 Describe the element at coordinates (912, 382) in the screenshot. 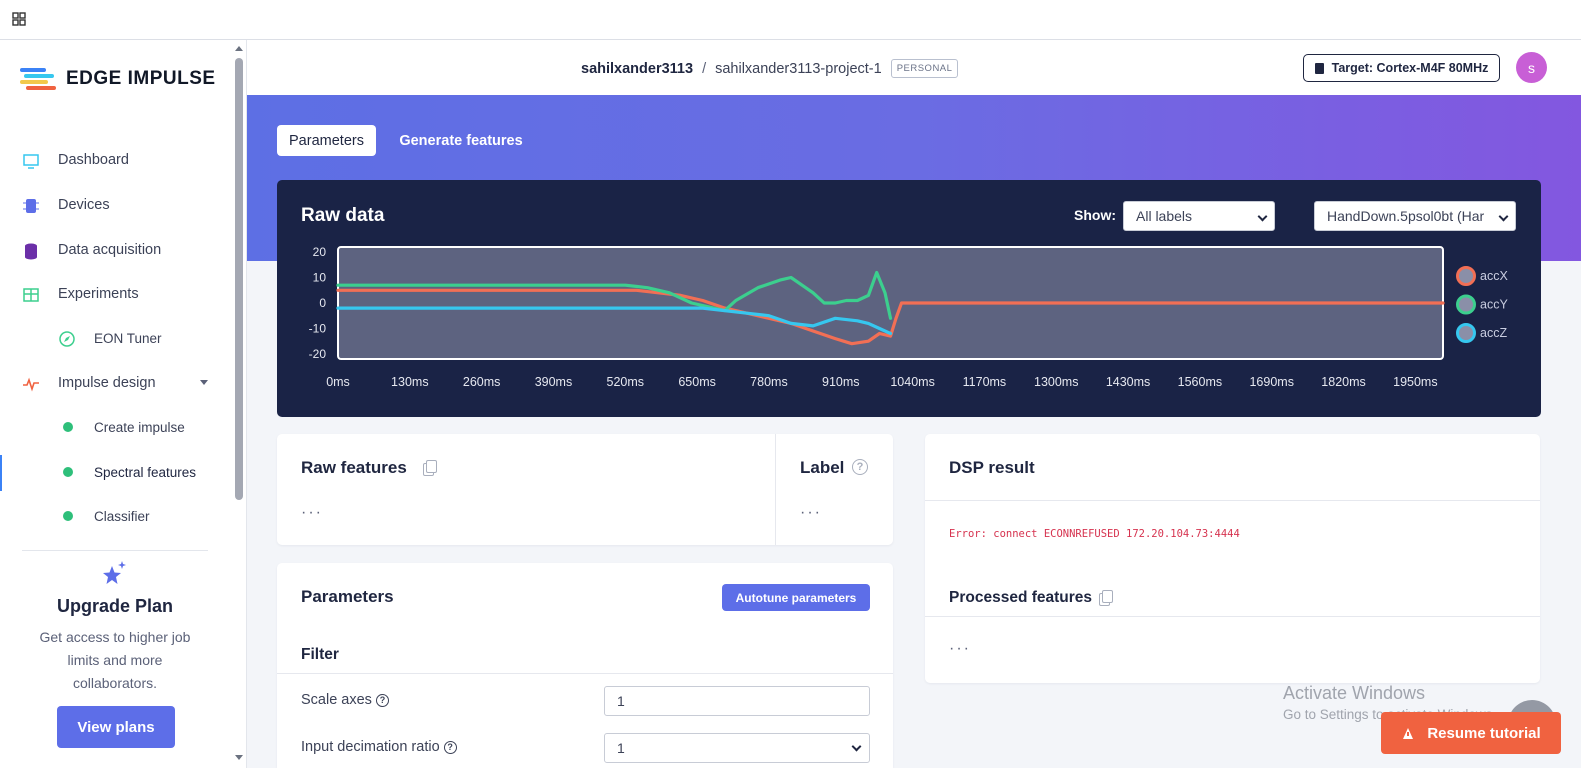

I see `x-tick-label: 1040ms` at that location.